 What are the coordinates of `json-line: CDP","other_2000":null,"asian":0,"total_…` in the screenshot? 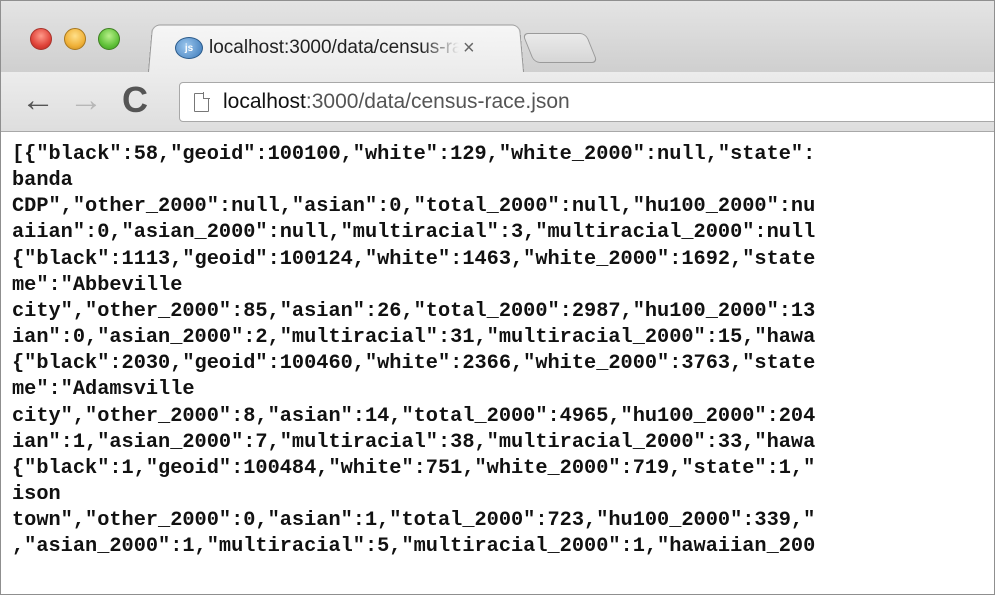 It's located at (414, 207).